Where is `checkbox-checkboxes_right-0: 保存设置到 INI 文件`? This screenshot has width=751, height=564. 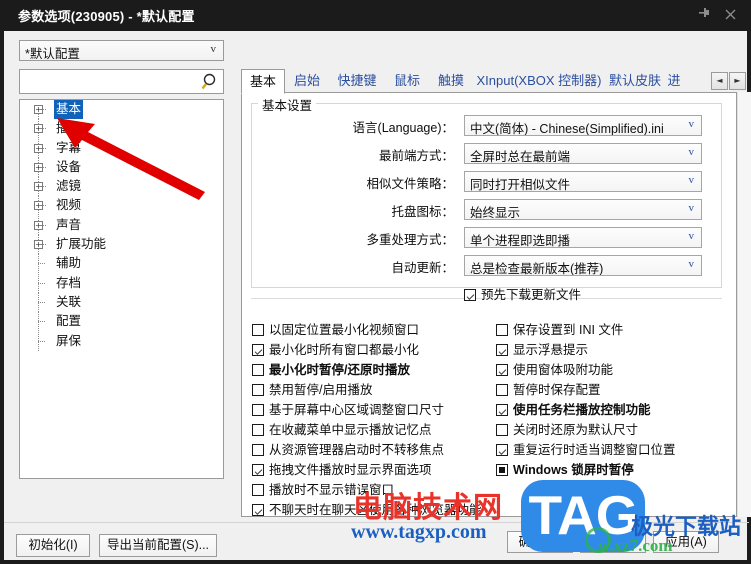
checkbox-checkboxes_right-0: 保存设置到 INI 文件 is located at coordinates (559, 330).